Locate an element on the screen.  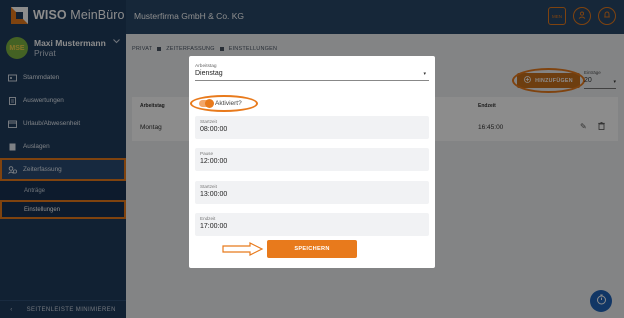
activated-toggle is located at coordinates (206, 103).